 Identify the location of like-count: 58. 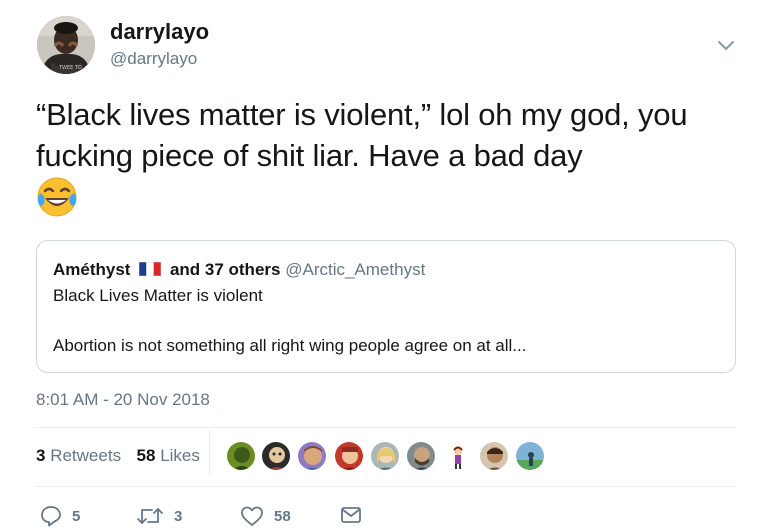
(282, 516).